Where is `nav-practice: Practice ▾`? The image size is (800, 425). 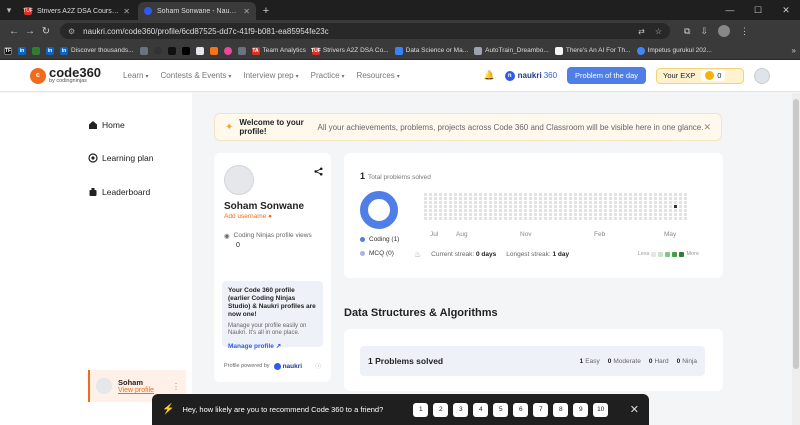
nav-practice: Practice ▾ is located at coordinates (328, 75).